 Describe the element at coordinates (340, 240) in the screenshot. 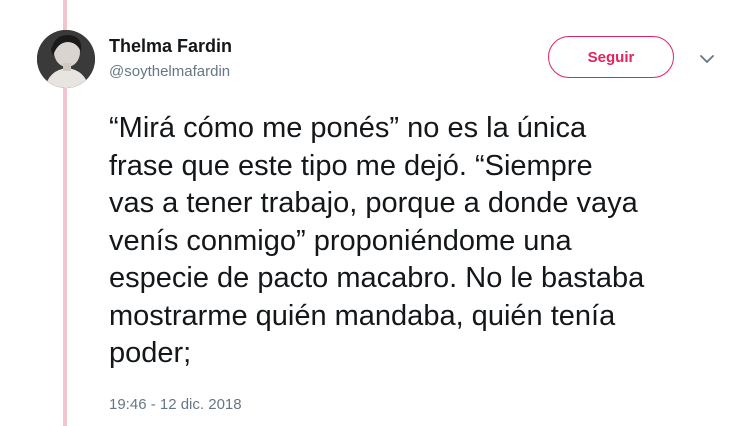

I see `tweet-text-line: venís conmigo” proponiéndome una` at that location.